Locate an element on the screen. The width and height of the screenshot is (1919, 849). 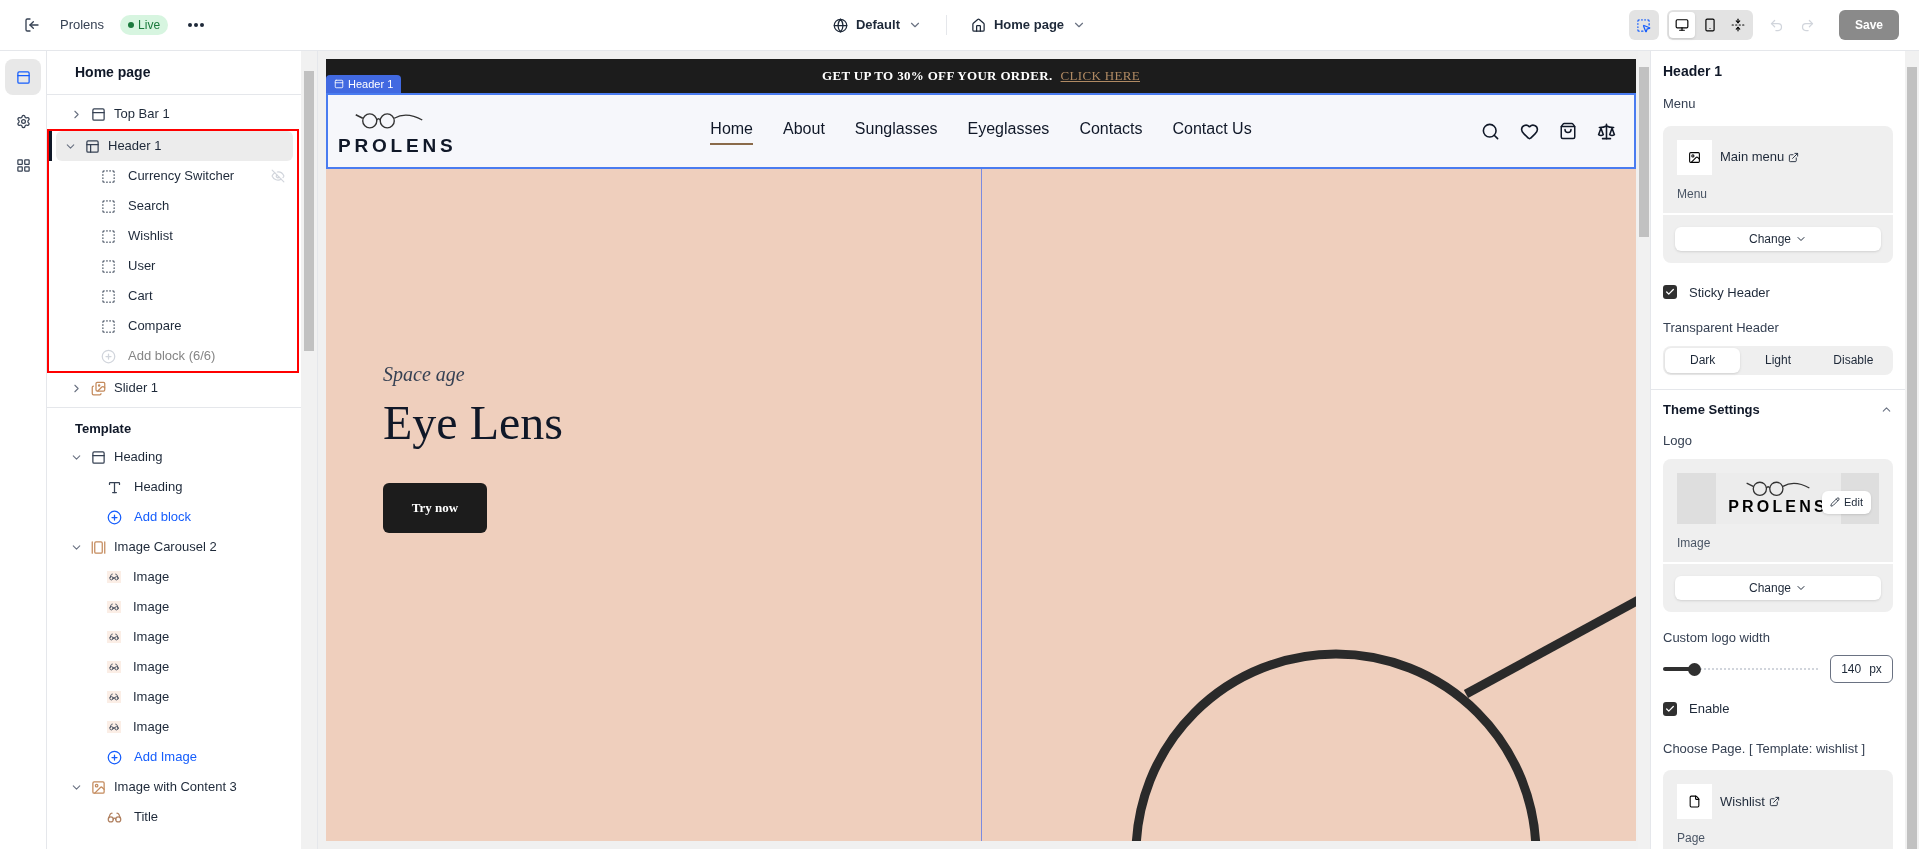
theme-dropdown: Default is located at coordinates (877, 25).